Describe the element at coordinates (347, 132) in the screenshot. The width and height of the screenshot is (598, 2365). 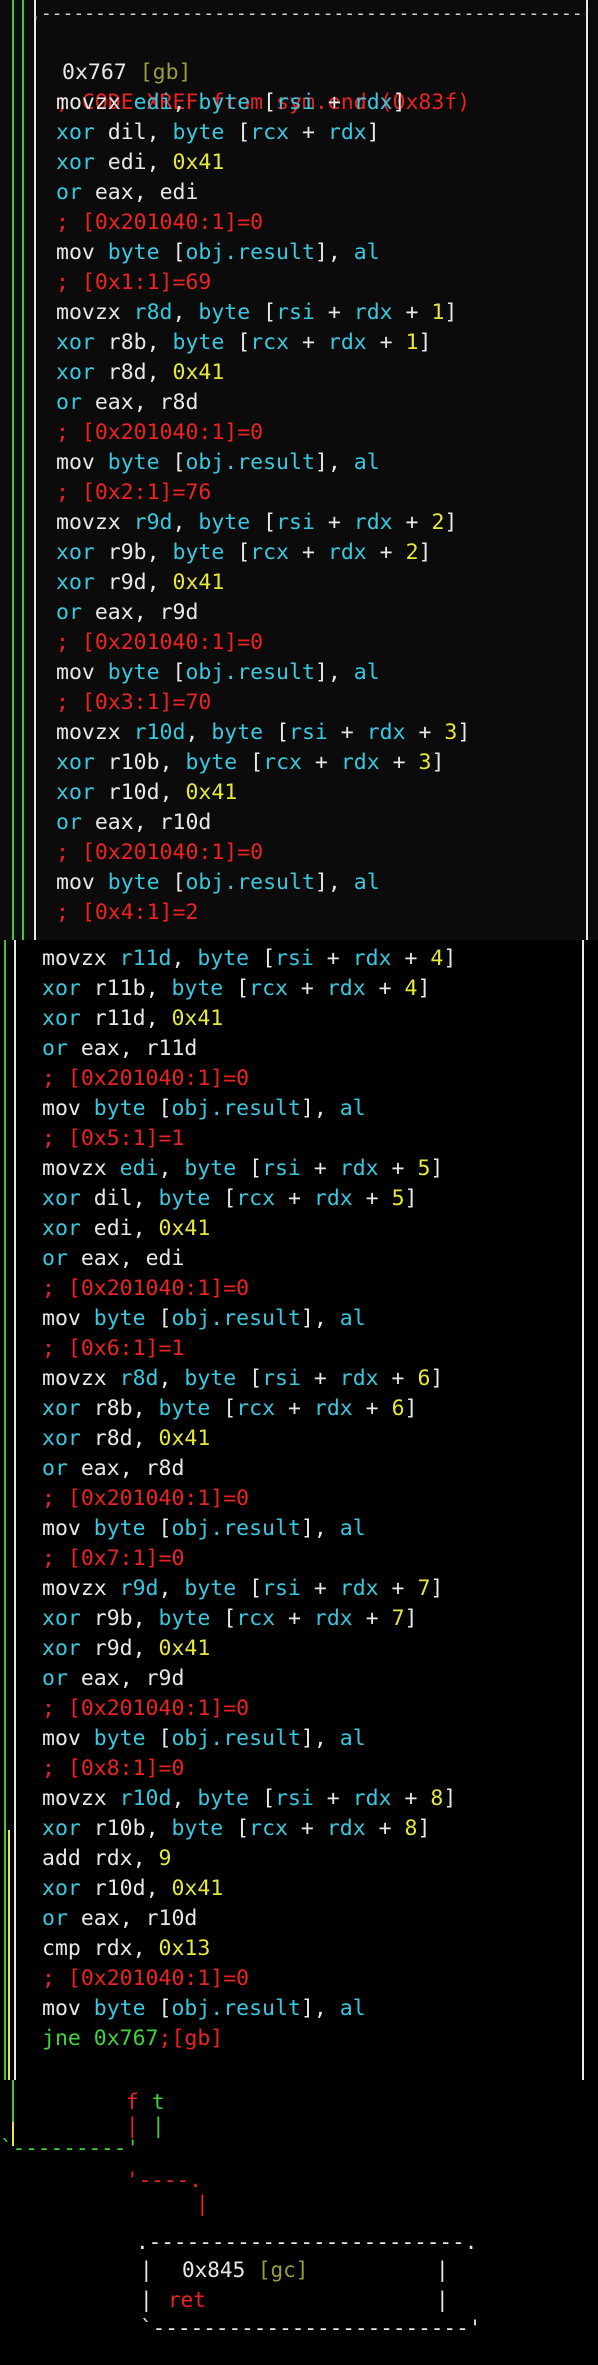
I see `instruction-token: rdx` at that location.